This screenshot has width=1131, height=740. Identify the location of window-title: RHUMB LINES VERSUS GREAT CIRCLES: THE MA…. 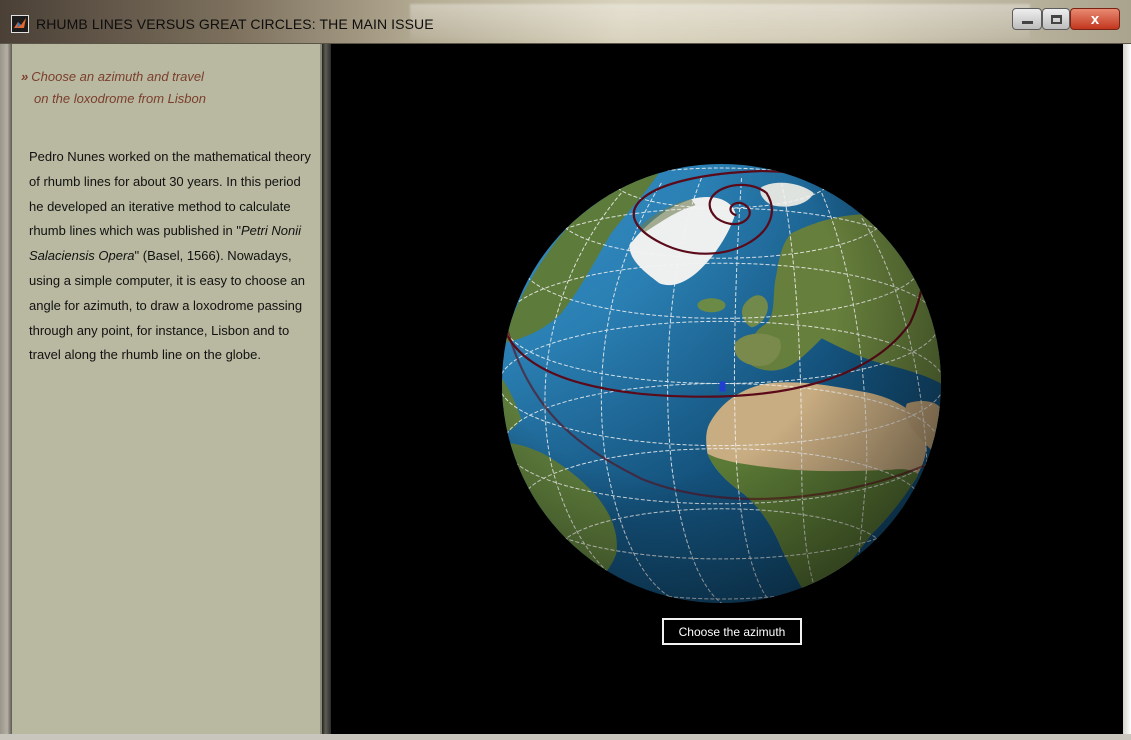
(235, 24).